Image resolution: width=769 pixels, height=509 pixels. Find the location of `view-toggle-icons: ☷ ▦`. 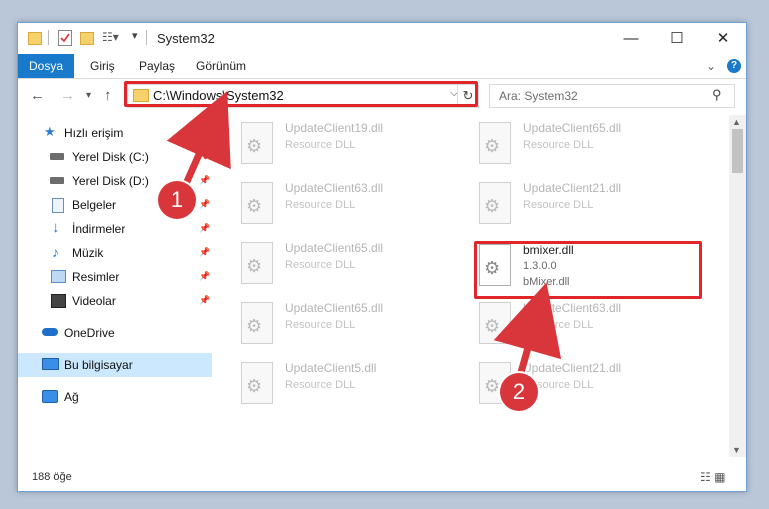

view-toggle-icons: ☷ ▦ is located at coordinates (712, 477).